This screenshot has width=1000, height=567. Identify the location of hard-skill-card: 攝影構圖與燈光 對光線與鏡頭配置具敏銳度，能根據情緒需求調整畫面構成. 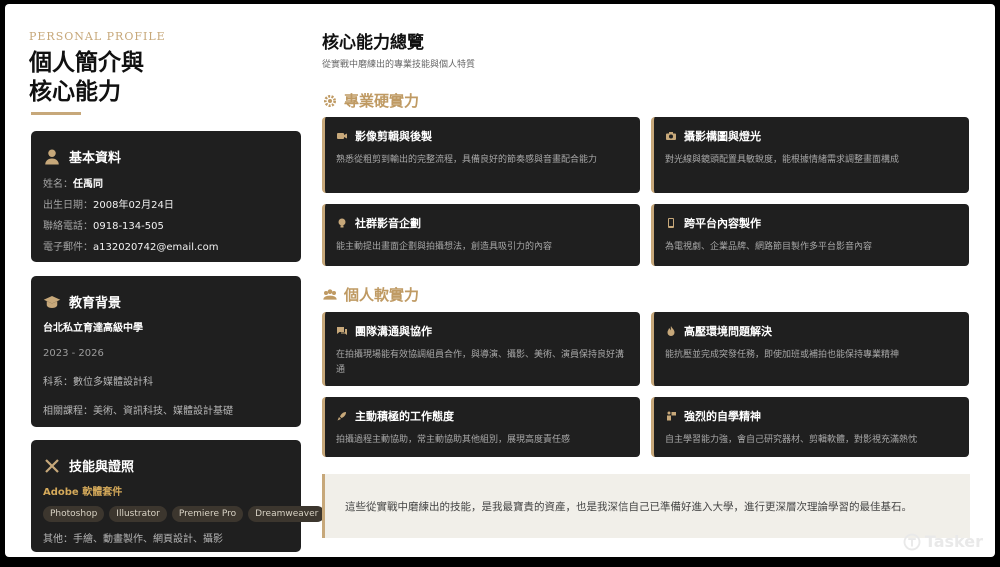
(810, 155).